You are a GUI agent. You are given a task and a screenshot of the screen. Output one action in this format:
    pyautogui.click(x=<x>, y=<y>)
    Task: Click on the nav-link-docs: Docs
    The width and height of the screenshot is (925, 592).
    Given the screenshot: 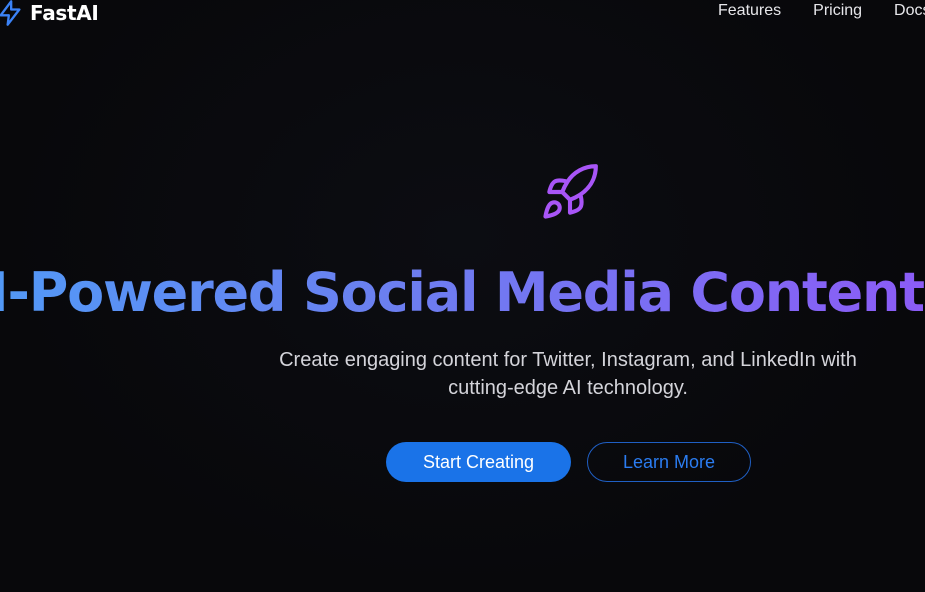 What is the action you would take?
    pyautogui.click(x=909, y=11)
    